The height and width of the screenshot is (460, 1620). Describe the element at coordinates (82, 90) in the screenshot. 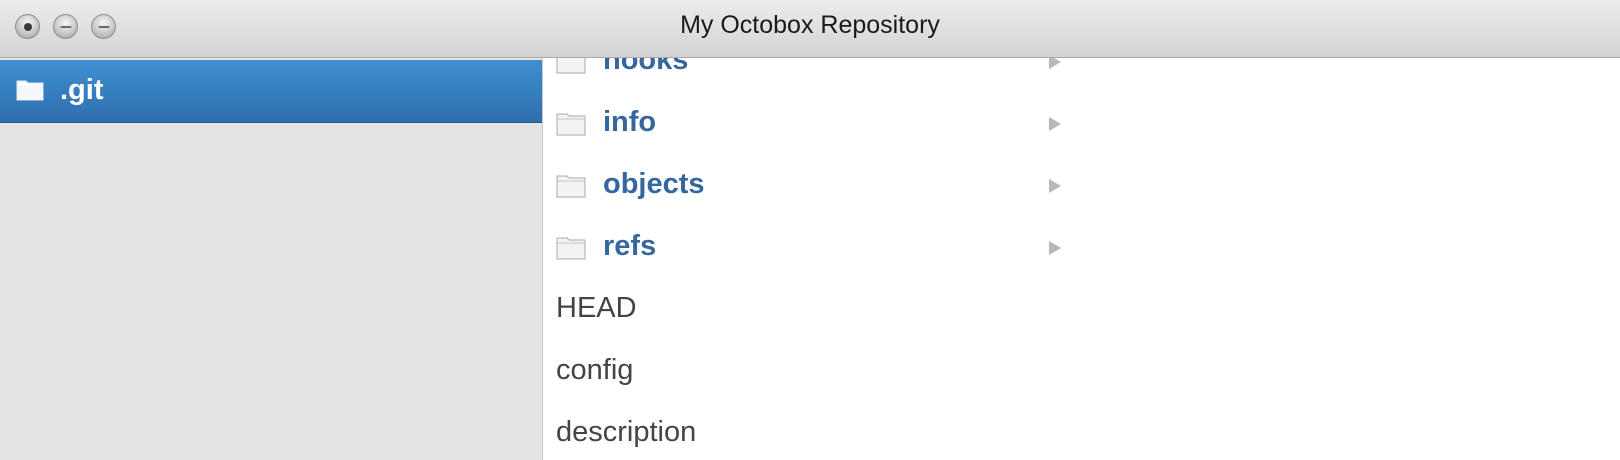

I see `item-label: .git` at that location.